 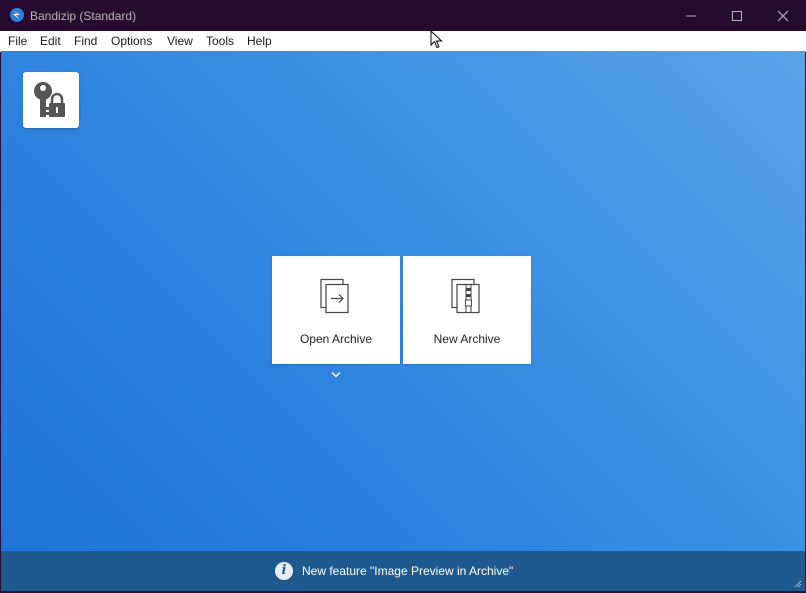 I want to click on chevron-down-icon, so click(x=336, y=375).